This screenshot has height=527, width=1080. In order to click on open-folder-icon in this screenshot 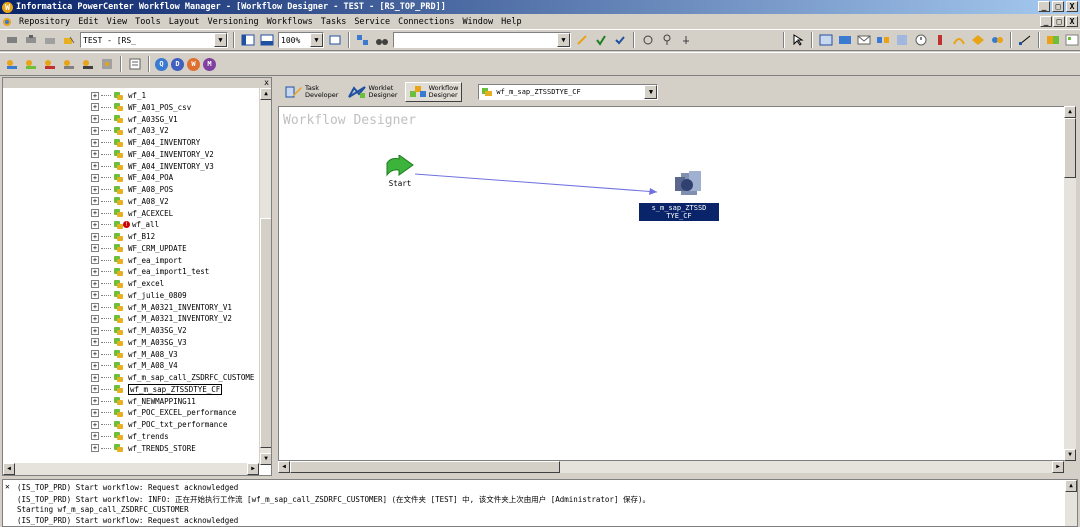, I will do `click(50, 40)`.